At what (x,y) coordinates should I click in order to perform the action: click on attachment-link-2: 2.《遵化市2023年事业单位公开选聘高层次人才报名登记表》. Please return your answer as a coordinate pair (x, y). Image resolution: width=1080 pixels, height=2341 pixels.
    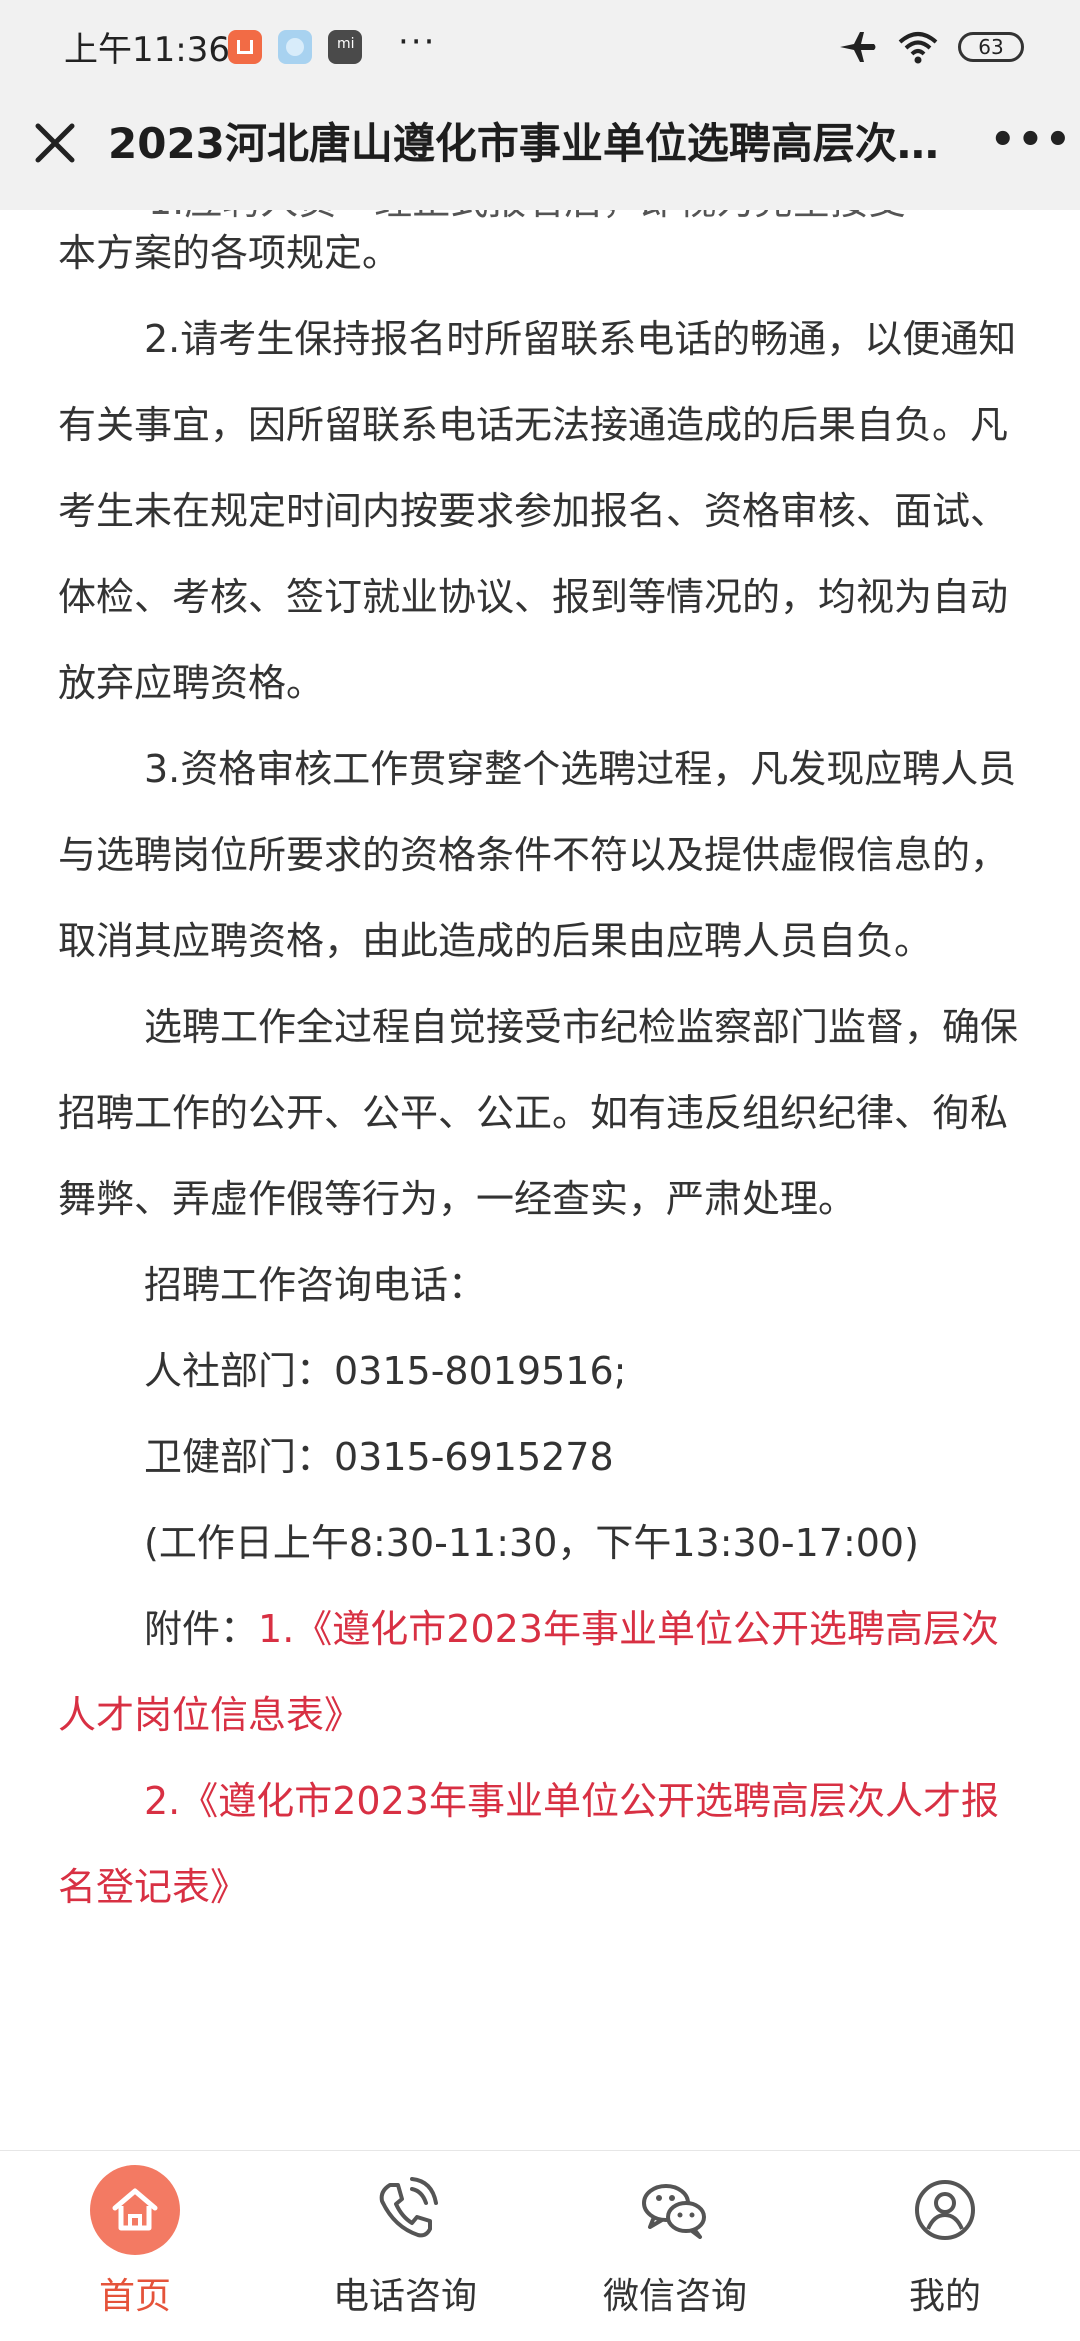
    Looking at the image, I should click on (528, 1844).